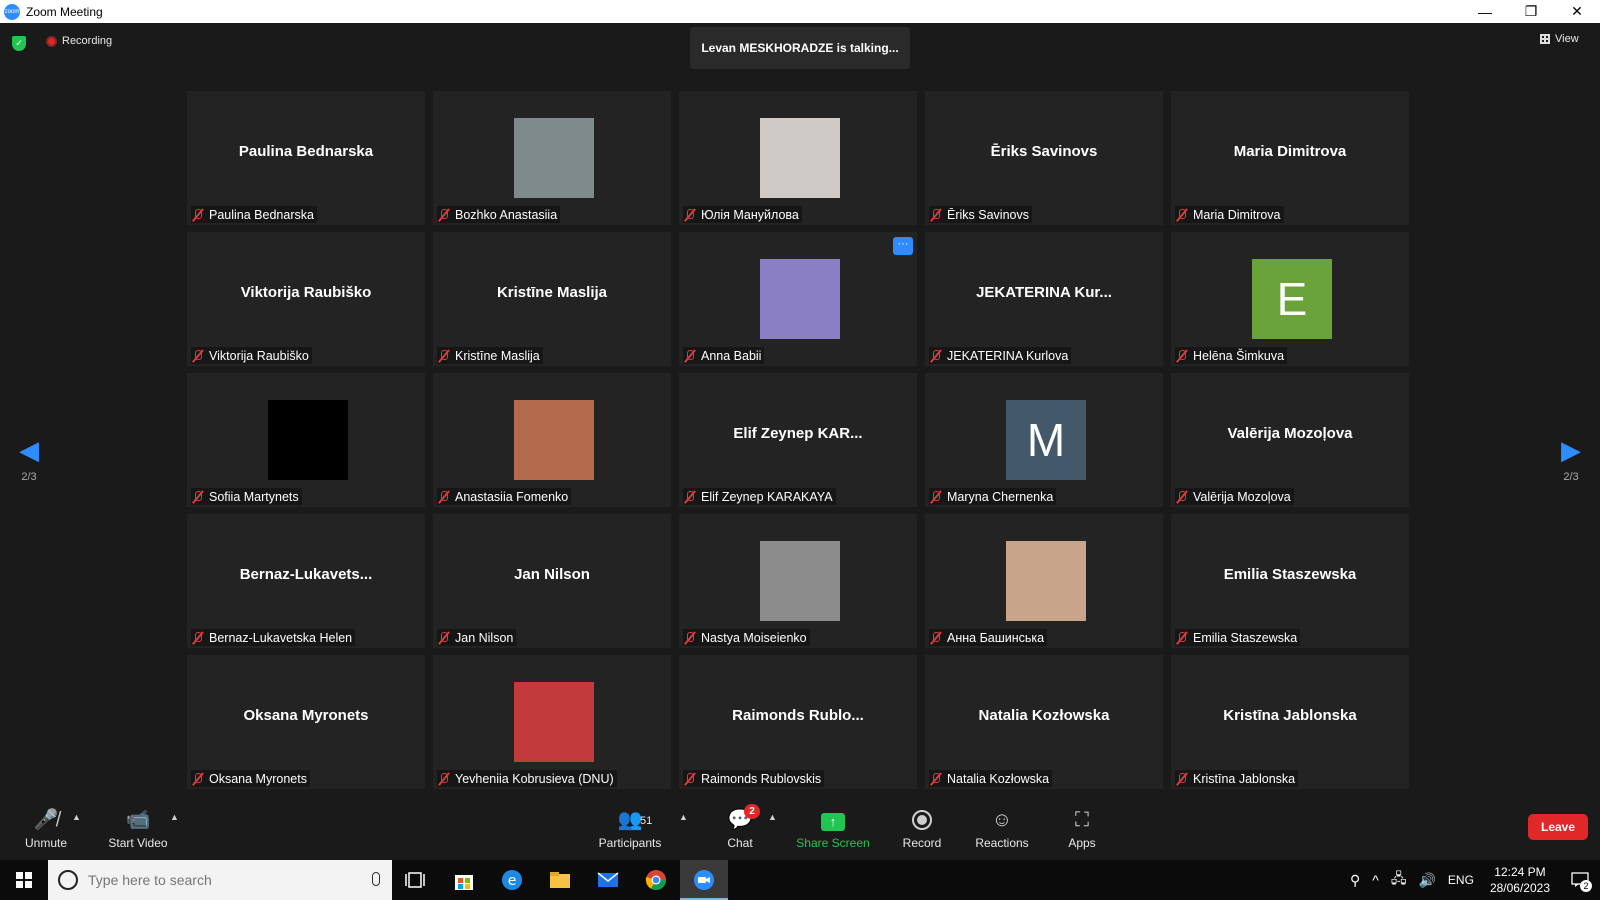  Describe the element at coordinates (1082, 820) in the screenshot. I see `apps-icon: ⛶` at that location.